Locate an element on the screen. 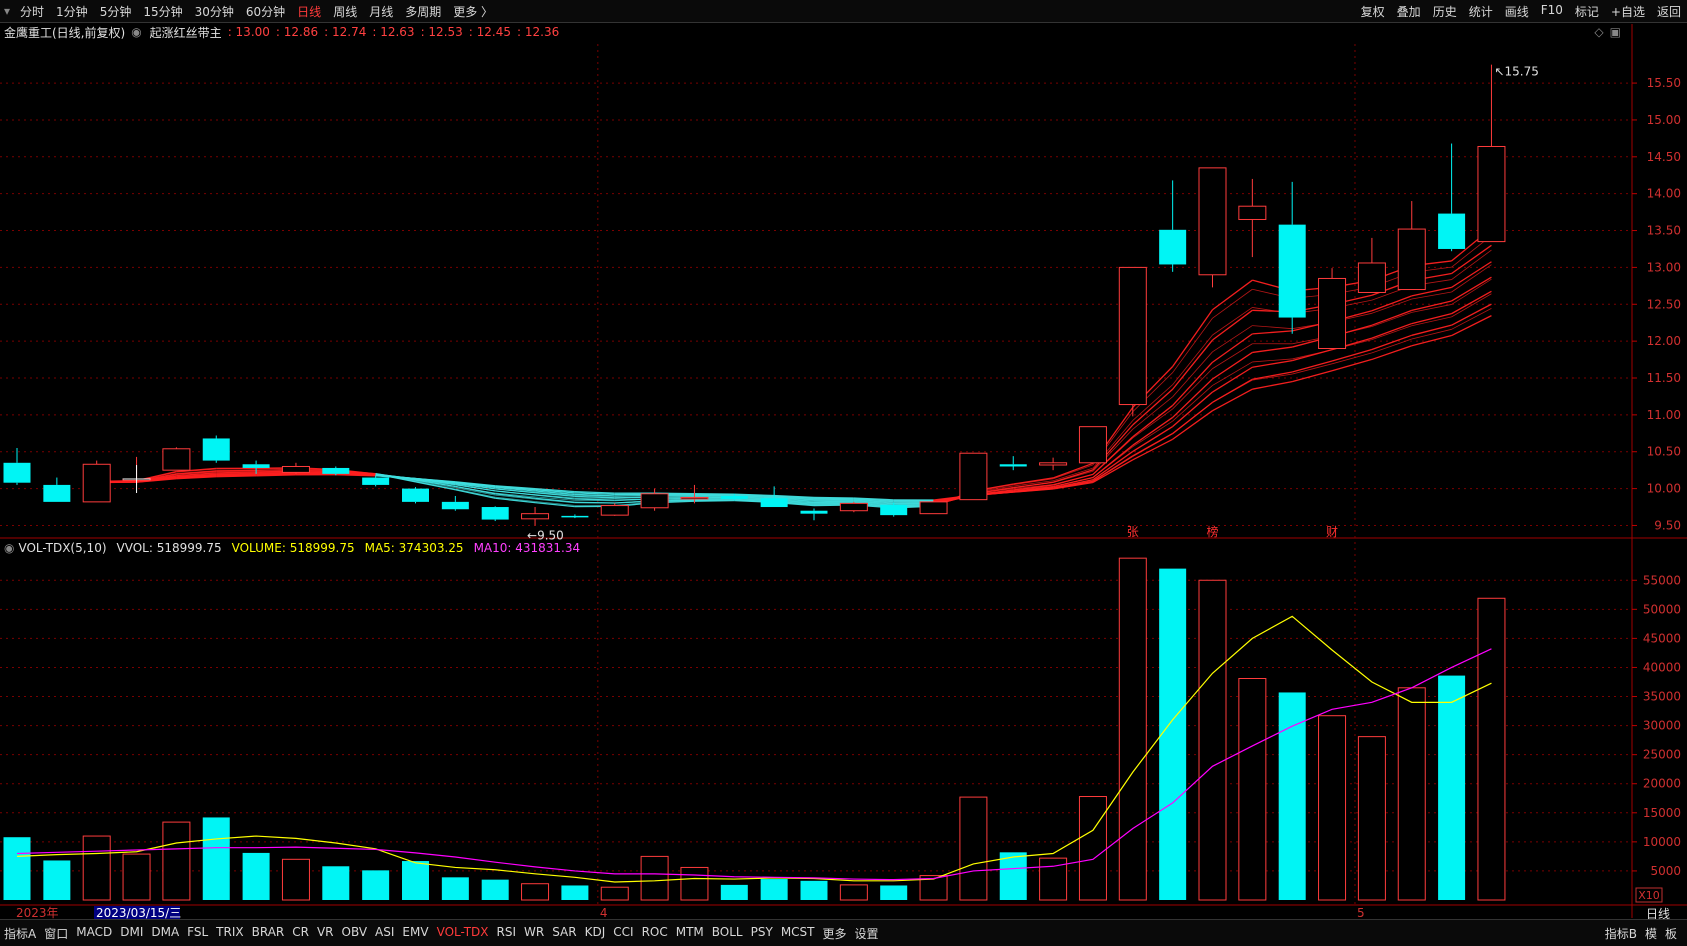 This screenshot has width=1687, height=946. indicator-tab: OBV is located at coordinates (355, 933).